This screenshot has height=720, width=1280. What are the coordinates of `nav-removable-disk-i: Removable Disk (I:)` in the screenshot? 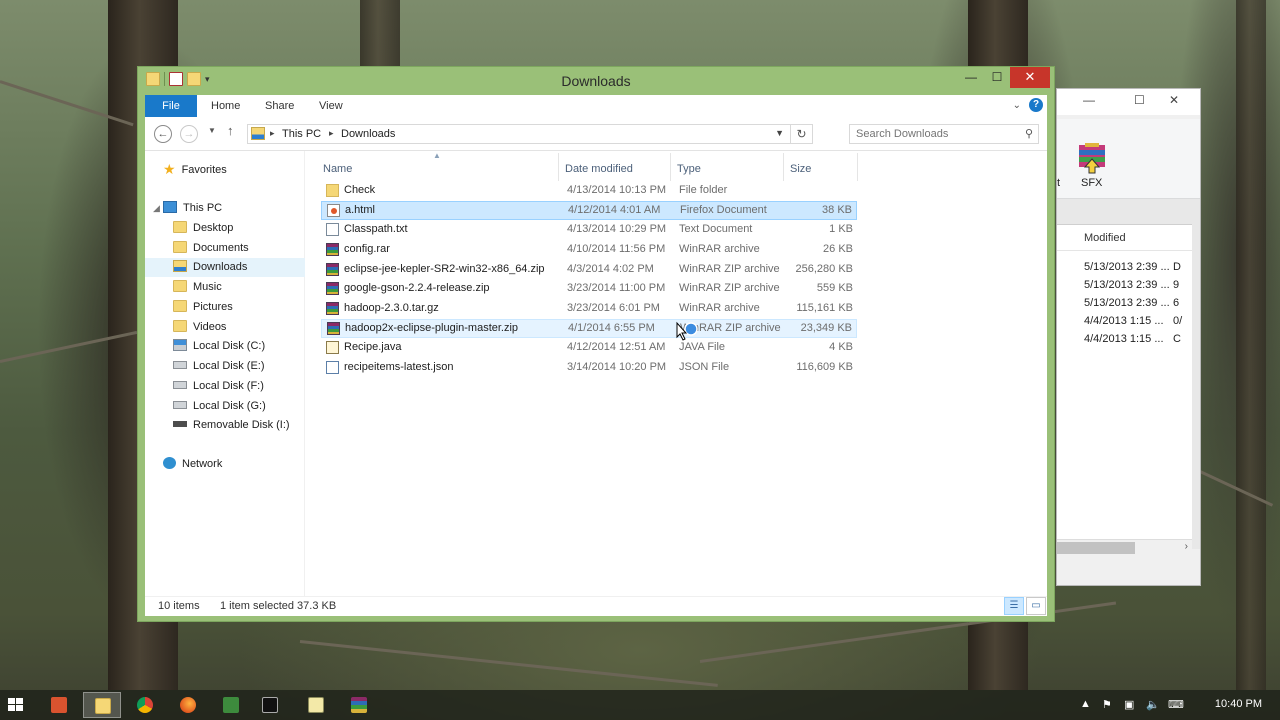 It's located at (231, 425).